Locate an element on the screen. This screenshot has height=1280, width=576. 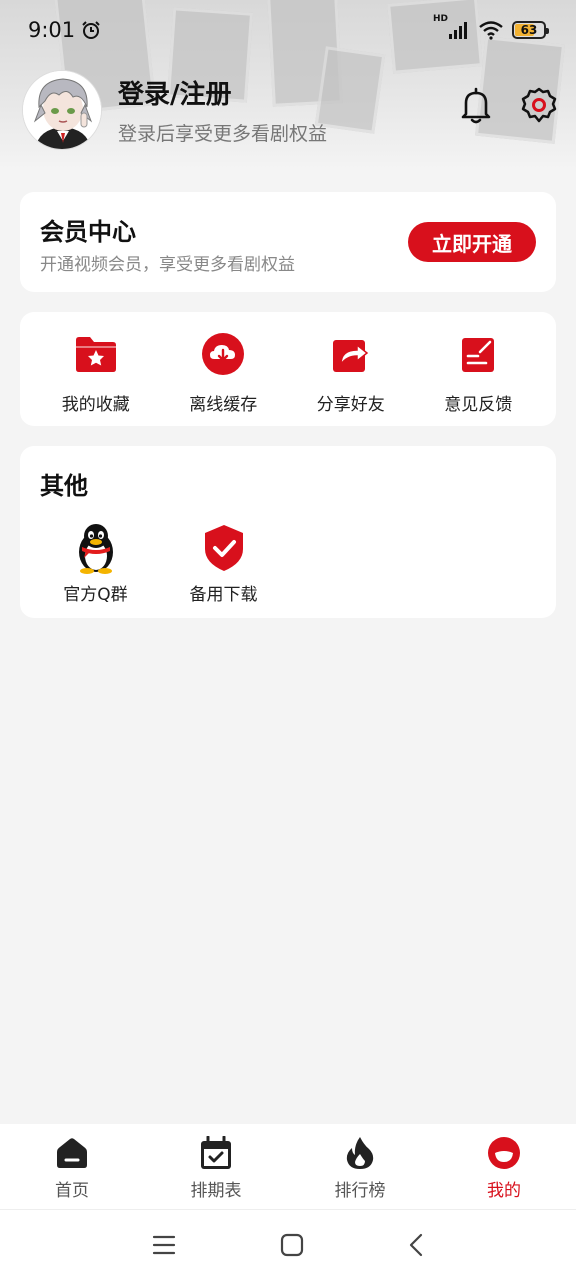
system-navigation-bar is located at coordinates (288, 1245).